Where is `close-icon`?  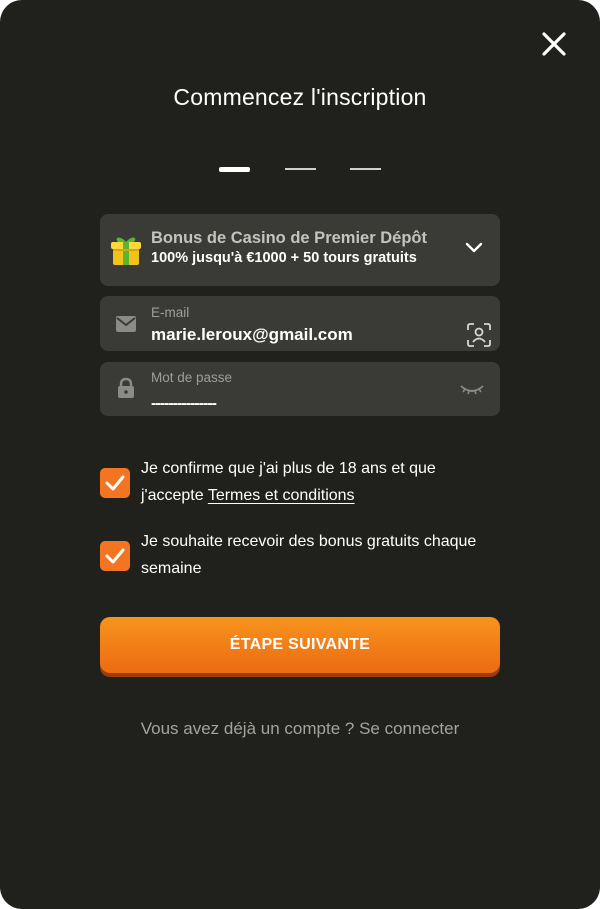 close-icon is located at coordinates (554, 44).